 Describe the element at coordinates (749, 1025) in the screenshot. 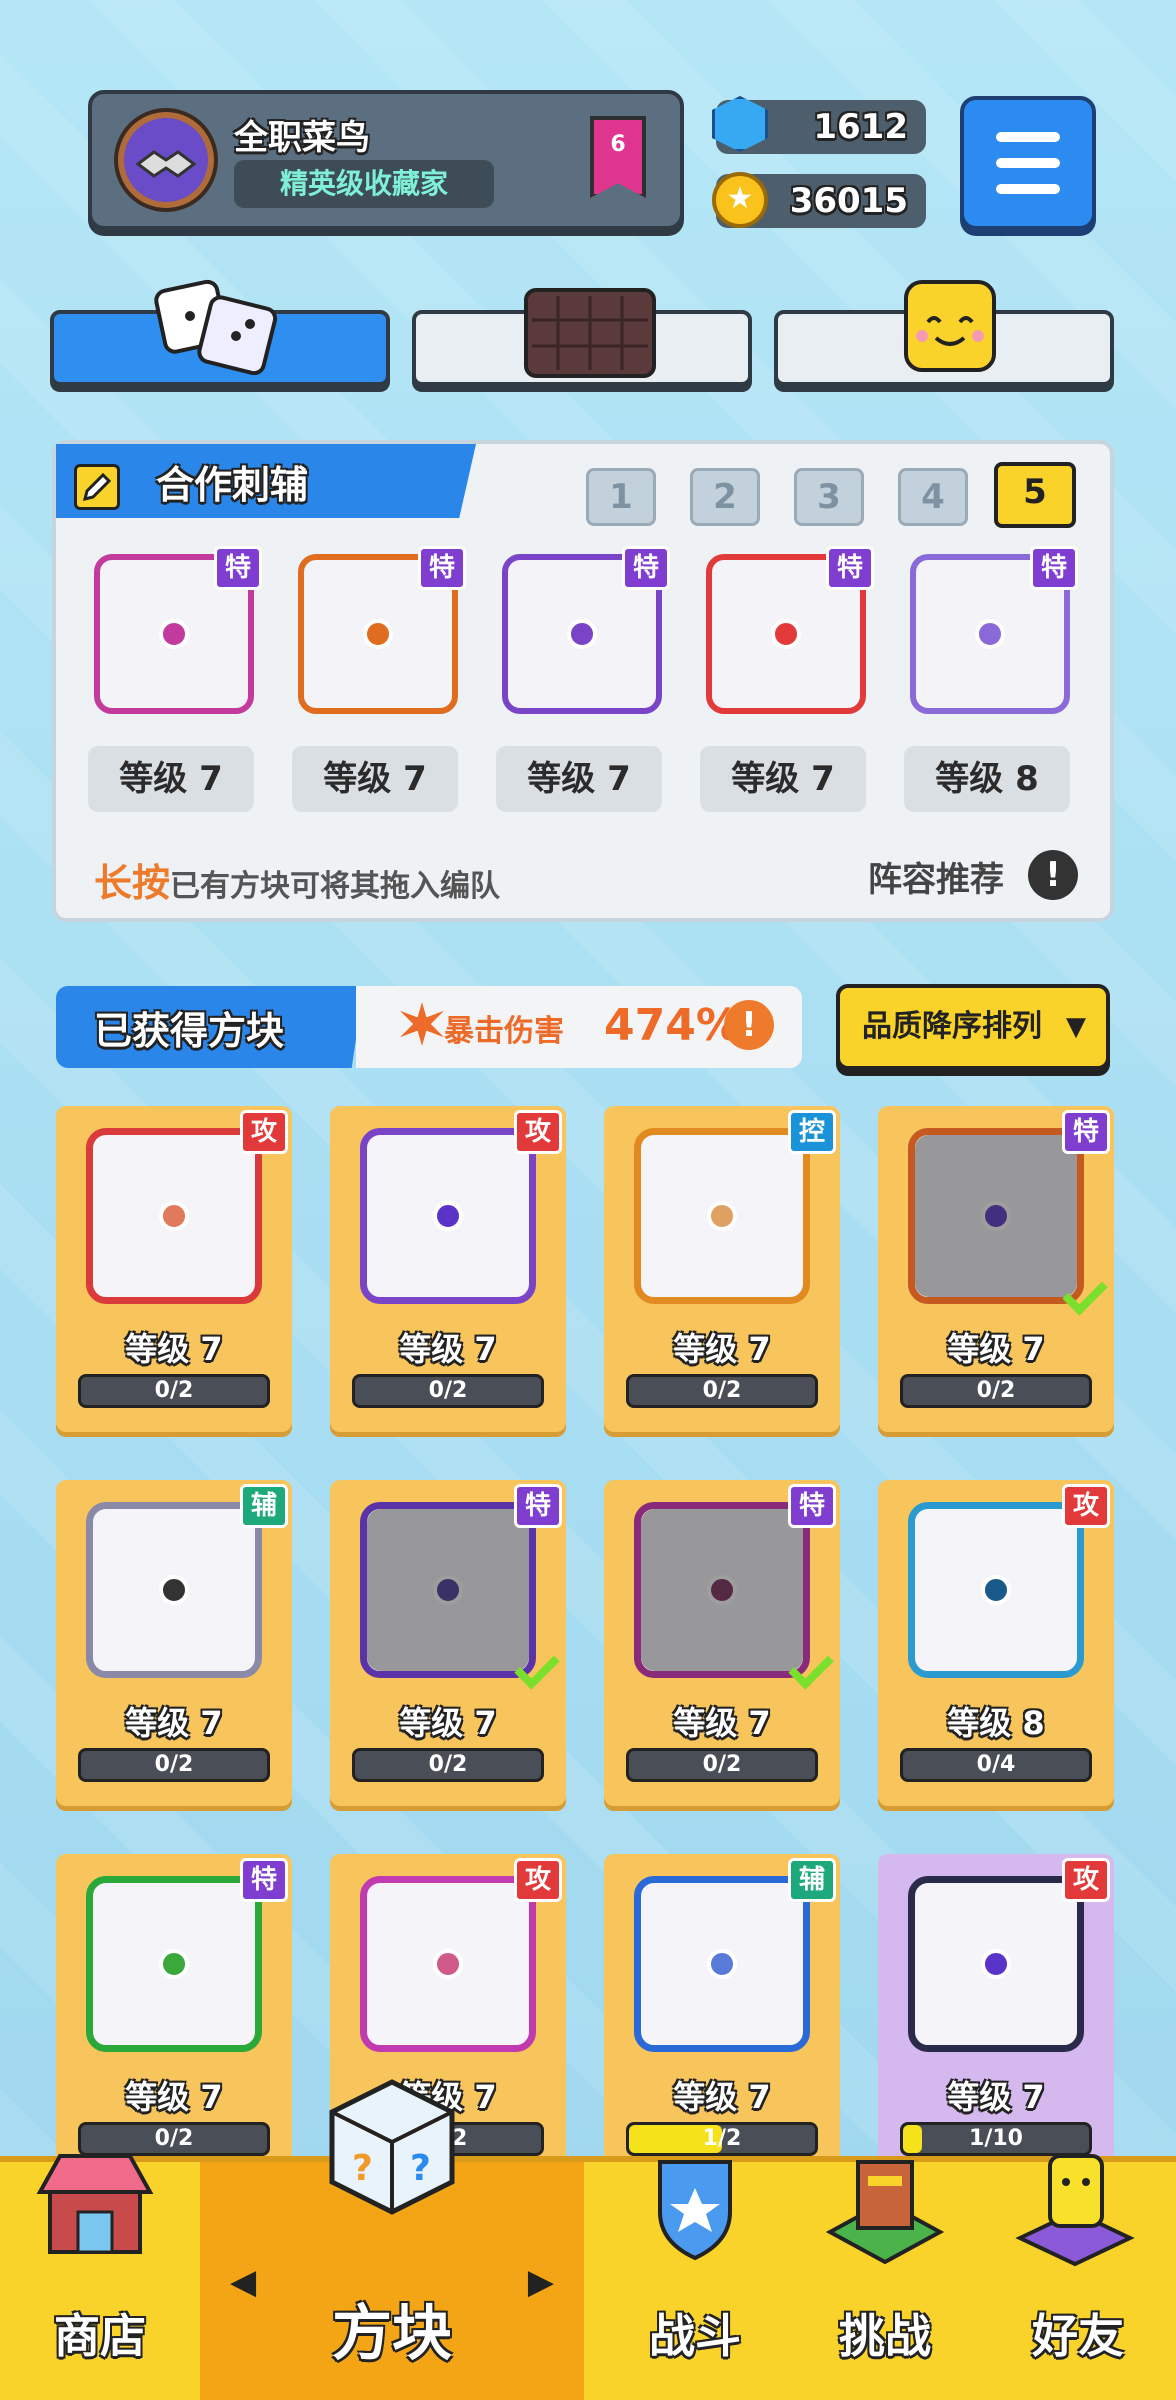

I see `crit-info-icon: !` at that location.